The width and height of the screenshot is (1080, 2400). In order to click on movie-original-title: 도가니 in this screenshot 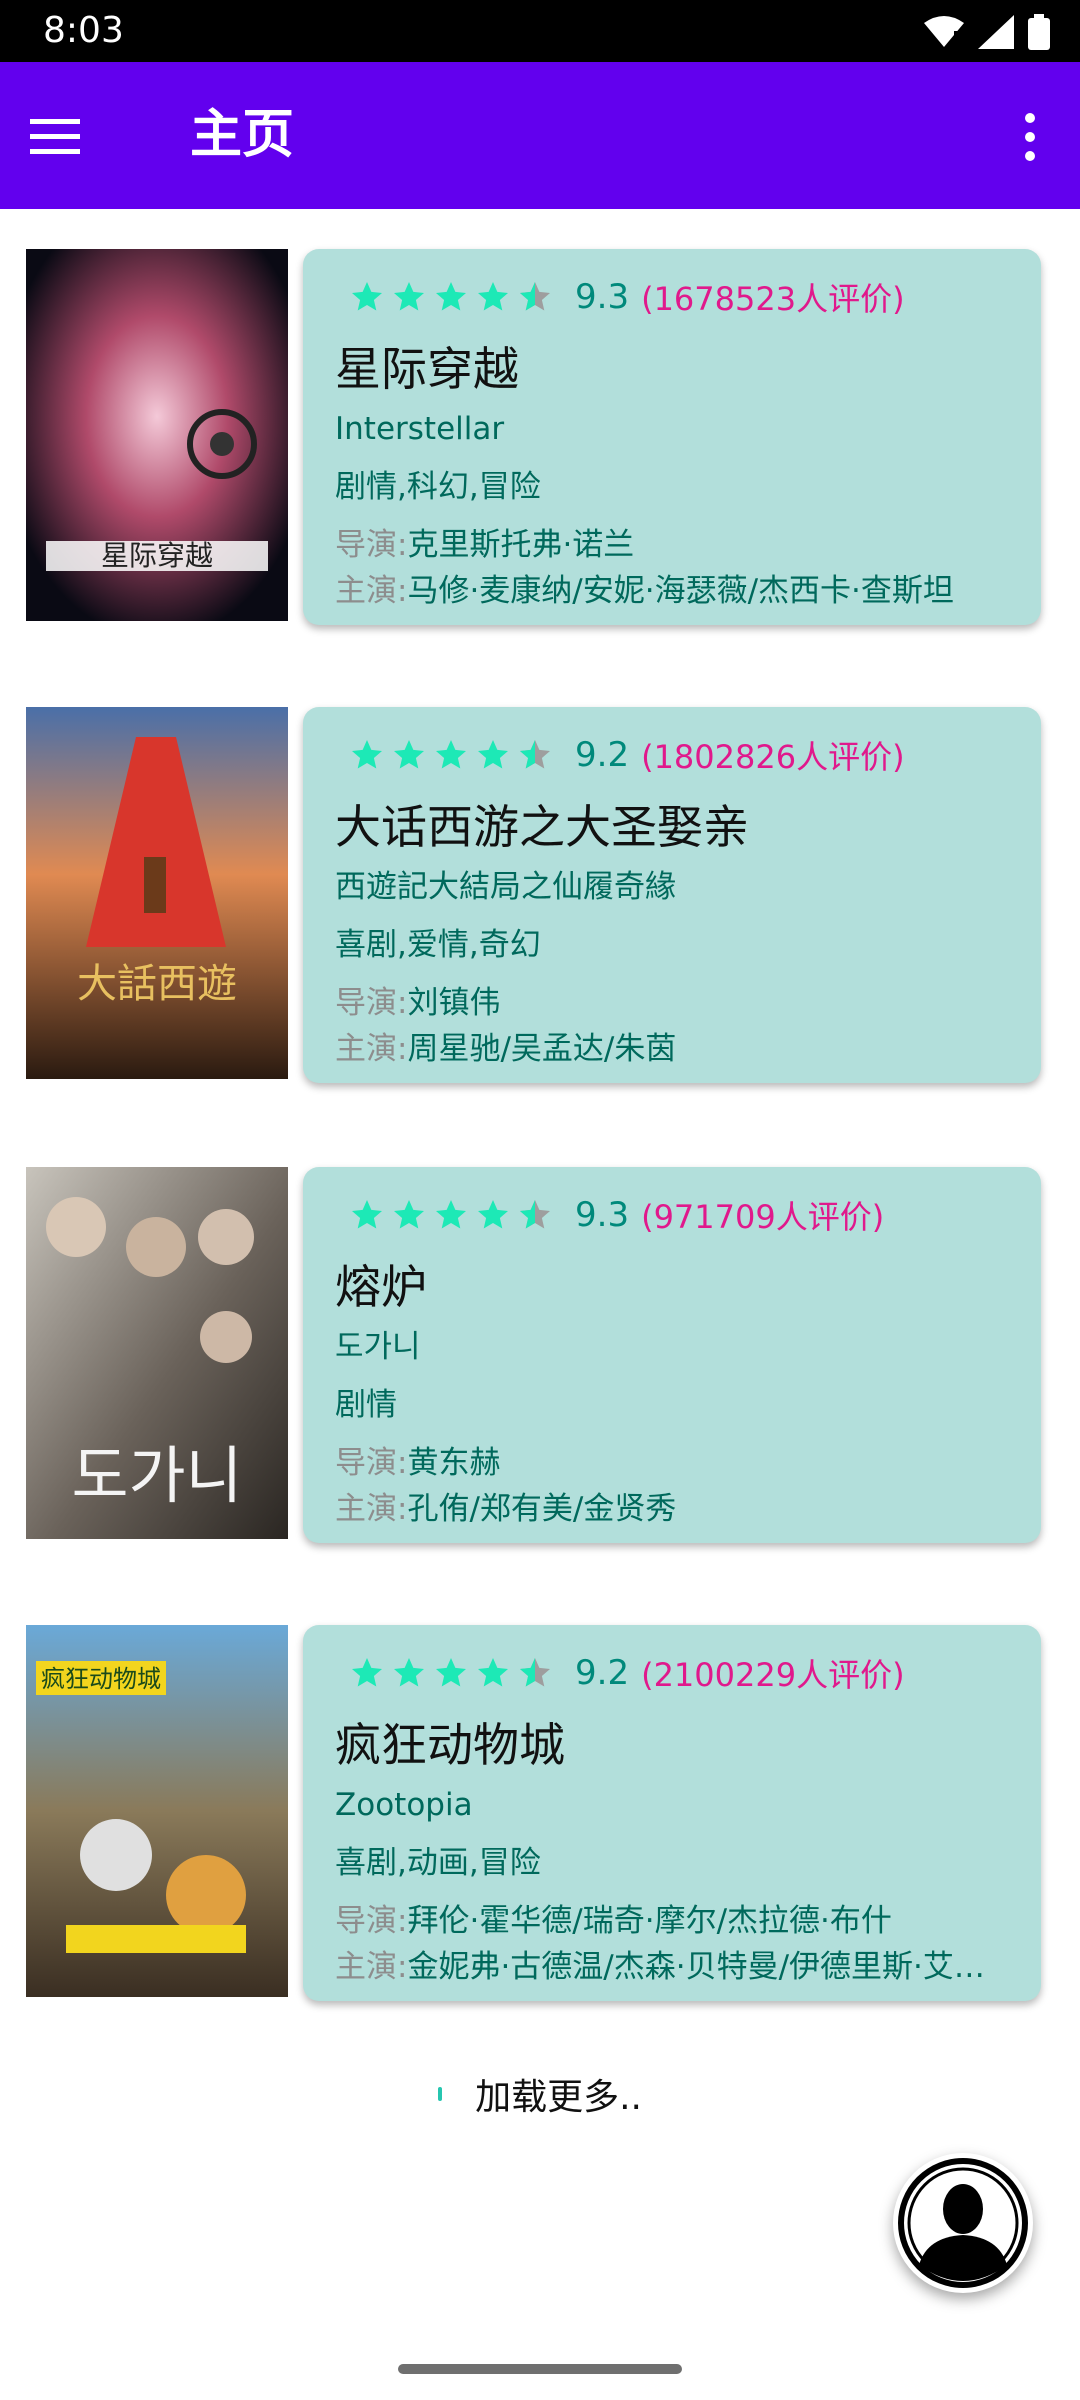, I will do `click(378, 1347)`.